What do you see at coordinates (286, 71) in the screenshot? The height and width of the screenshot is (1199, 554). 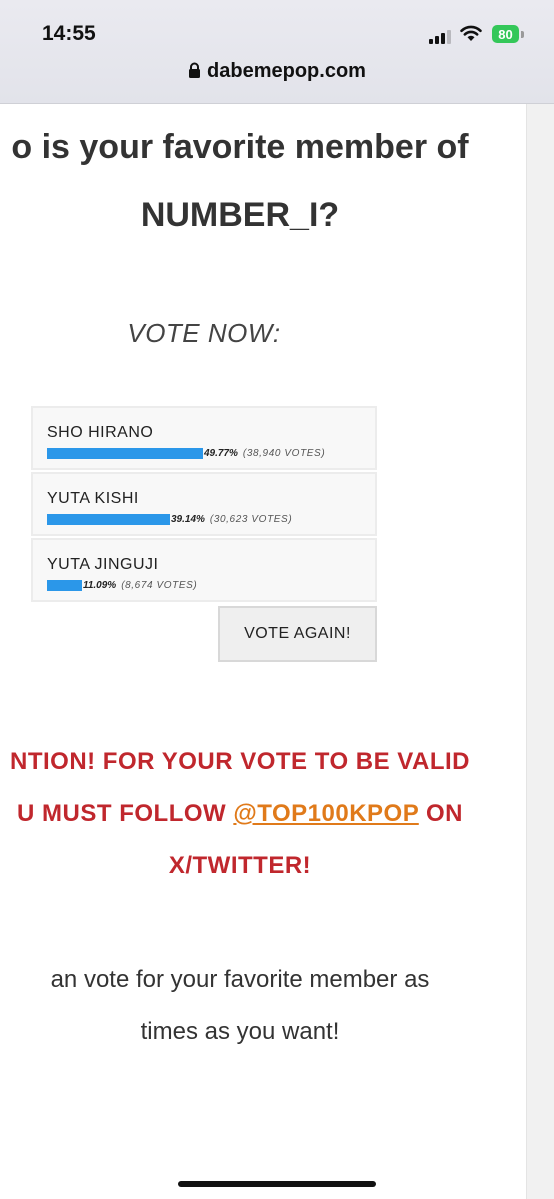 I see `url-text: dabemepop.com` at bounding box center [286, 71].